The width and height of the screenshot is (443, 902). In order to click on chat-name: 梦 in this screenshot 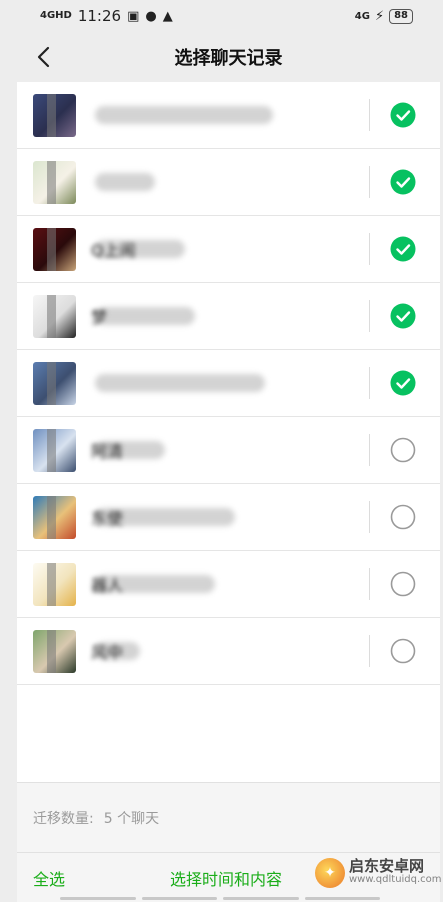, I will do `click(99, 317)`.